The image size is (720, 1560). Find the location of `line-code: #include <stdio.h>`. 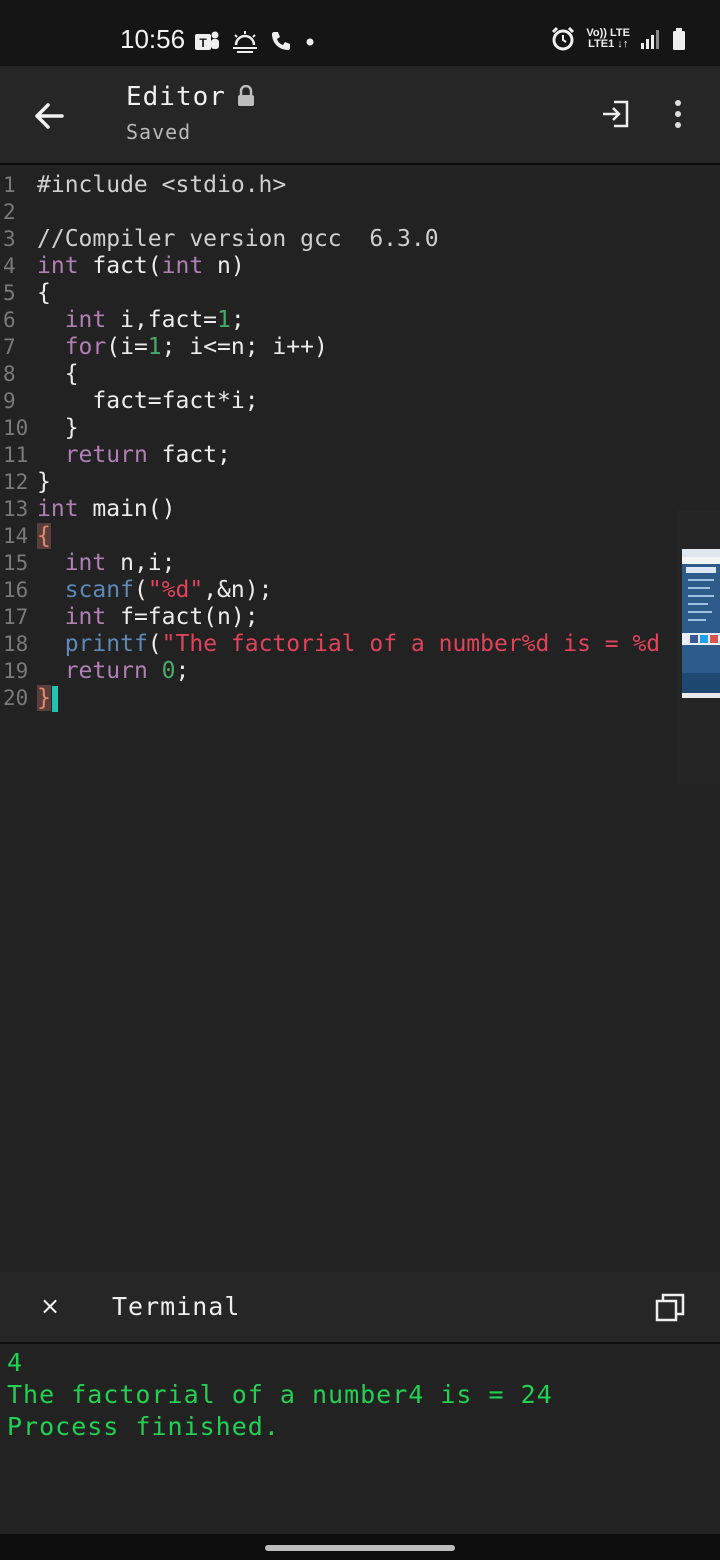

line-code: #include <stdio.h> is located at coordinates (162, 185).